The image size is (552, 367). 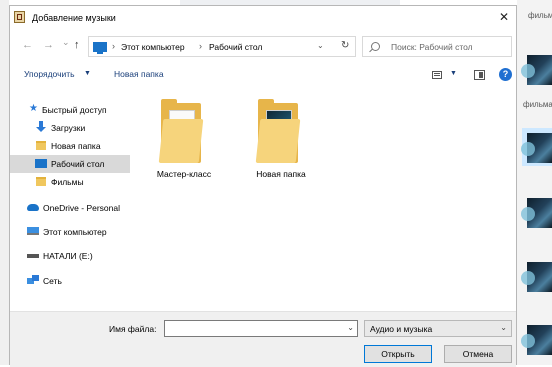 I want to click on sidebar-item-network: Сеть, so click(x=70, y=281).